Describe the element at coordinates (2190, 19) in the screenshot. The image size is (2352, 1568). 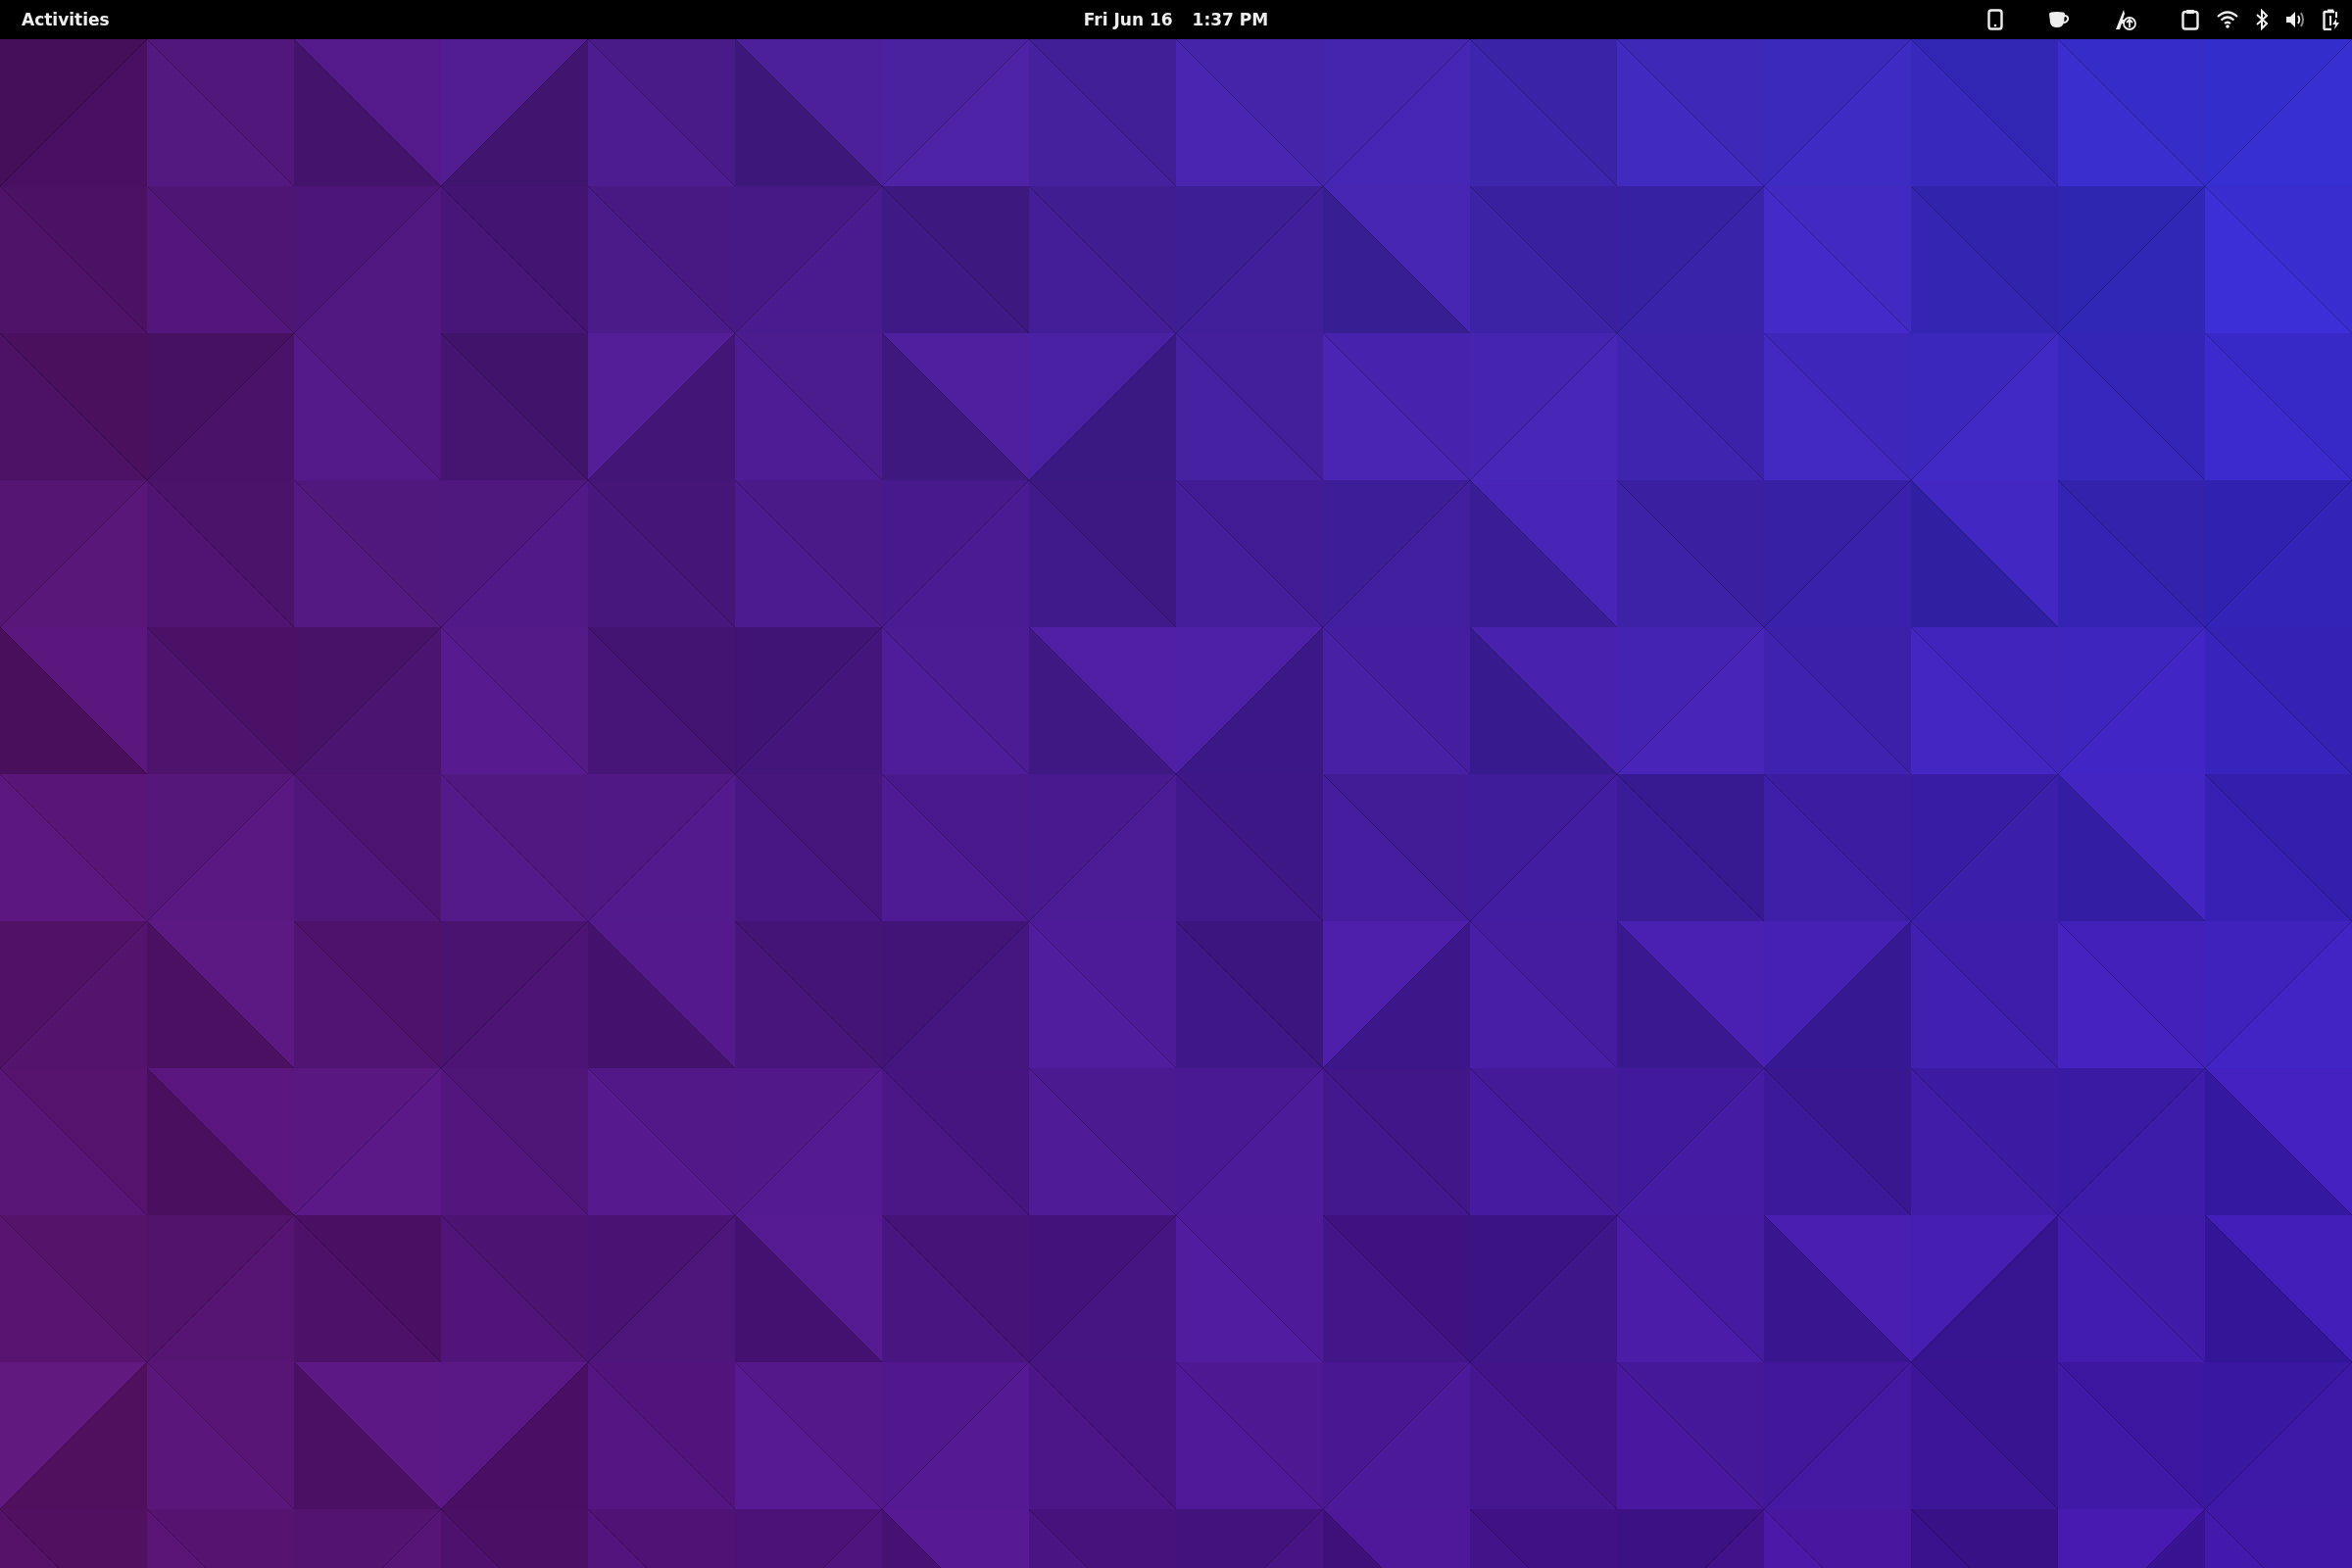
I see `clipboard-icon` at that location.